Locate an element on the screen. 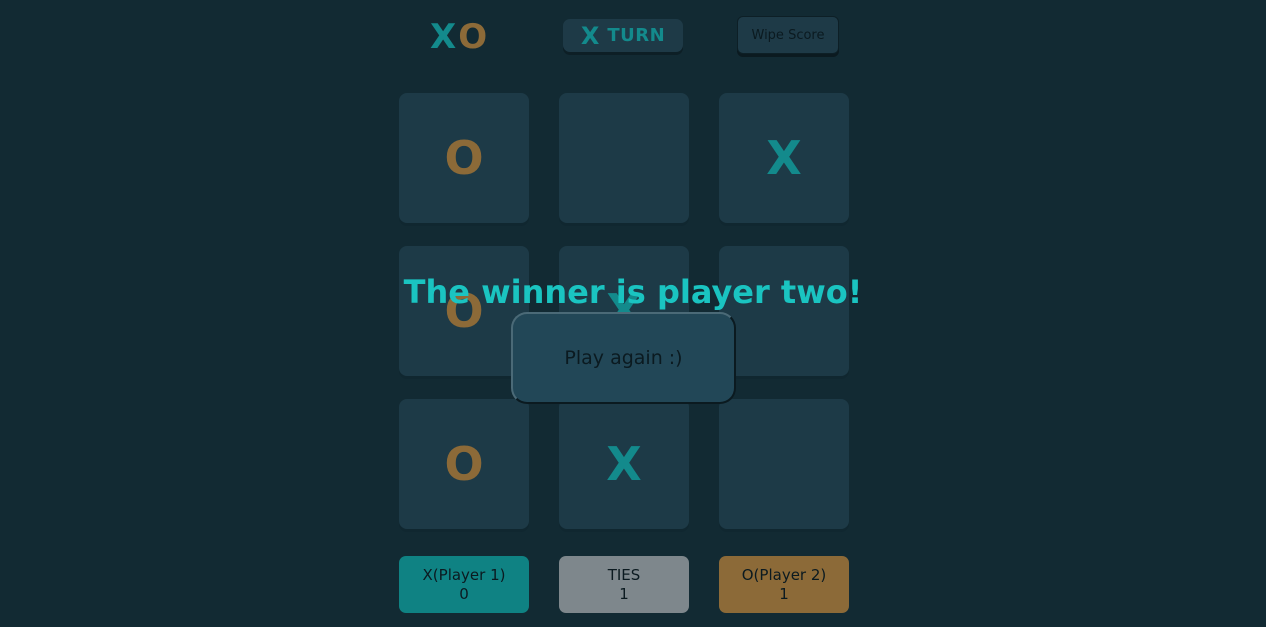  board-cell-3: X is located at coordinates (784, 158).